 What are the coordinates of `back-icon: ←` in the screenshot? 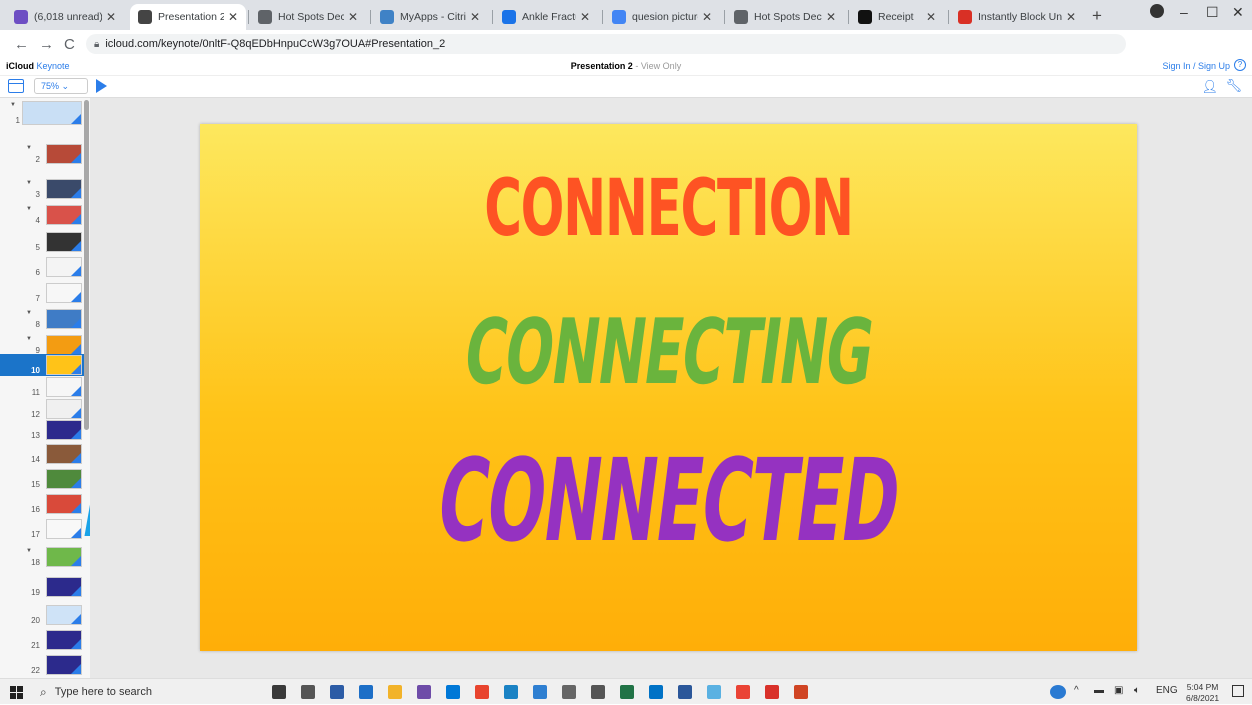 It's located at (21, 44).